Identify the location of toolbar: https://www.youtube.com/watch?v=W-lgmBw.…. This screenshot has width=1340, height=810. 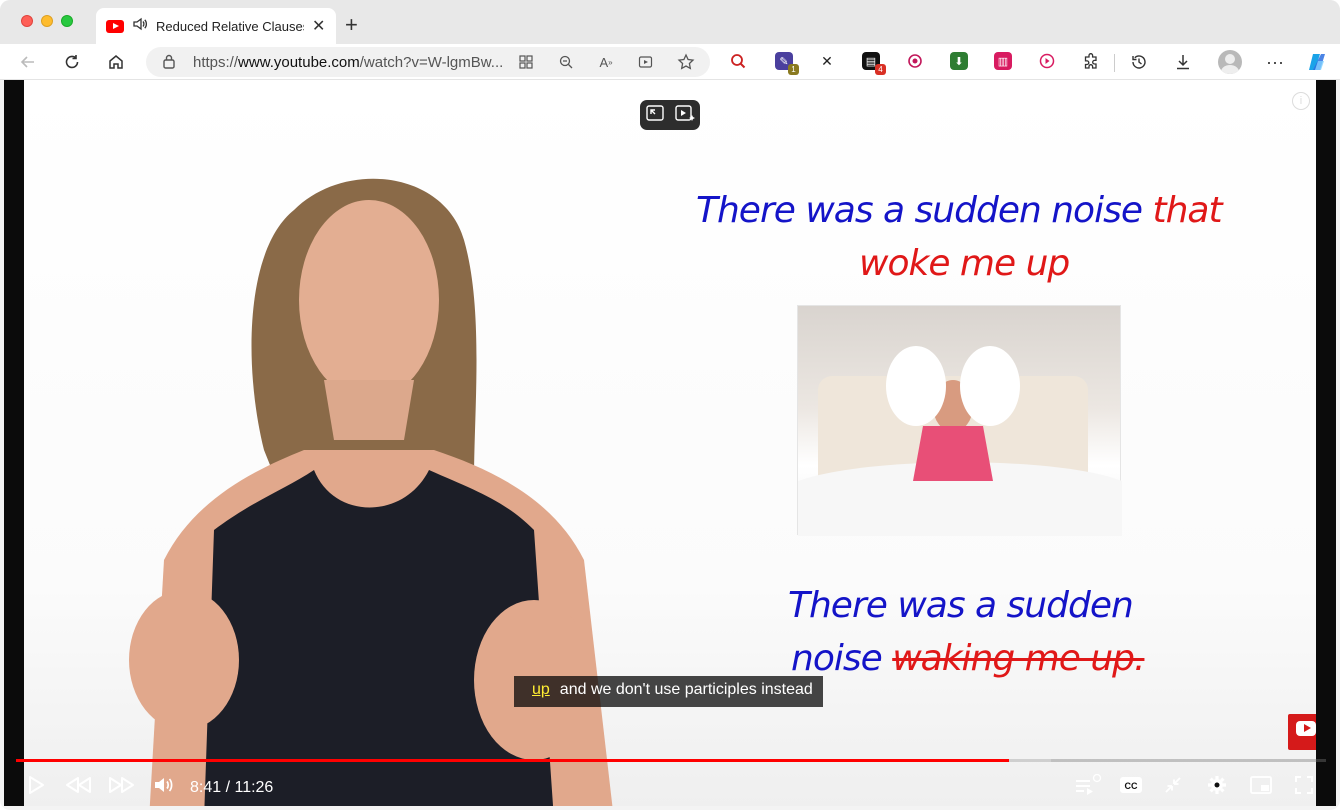
(670, 62).